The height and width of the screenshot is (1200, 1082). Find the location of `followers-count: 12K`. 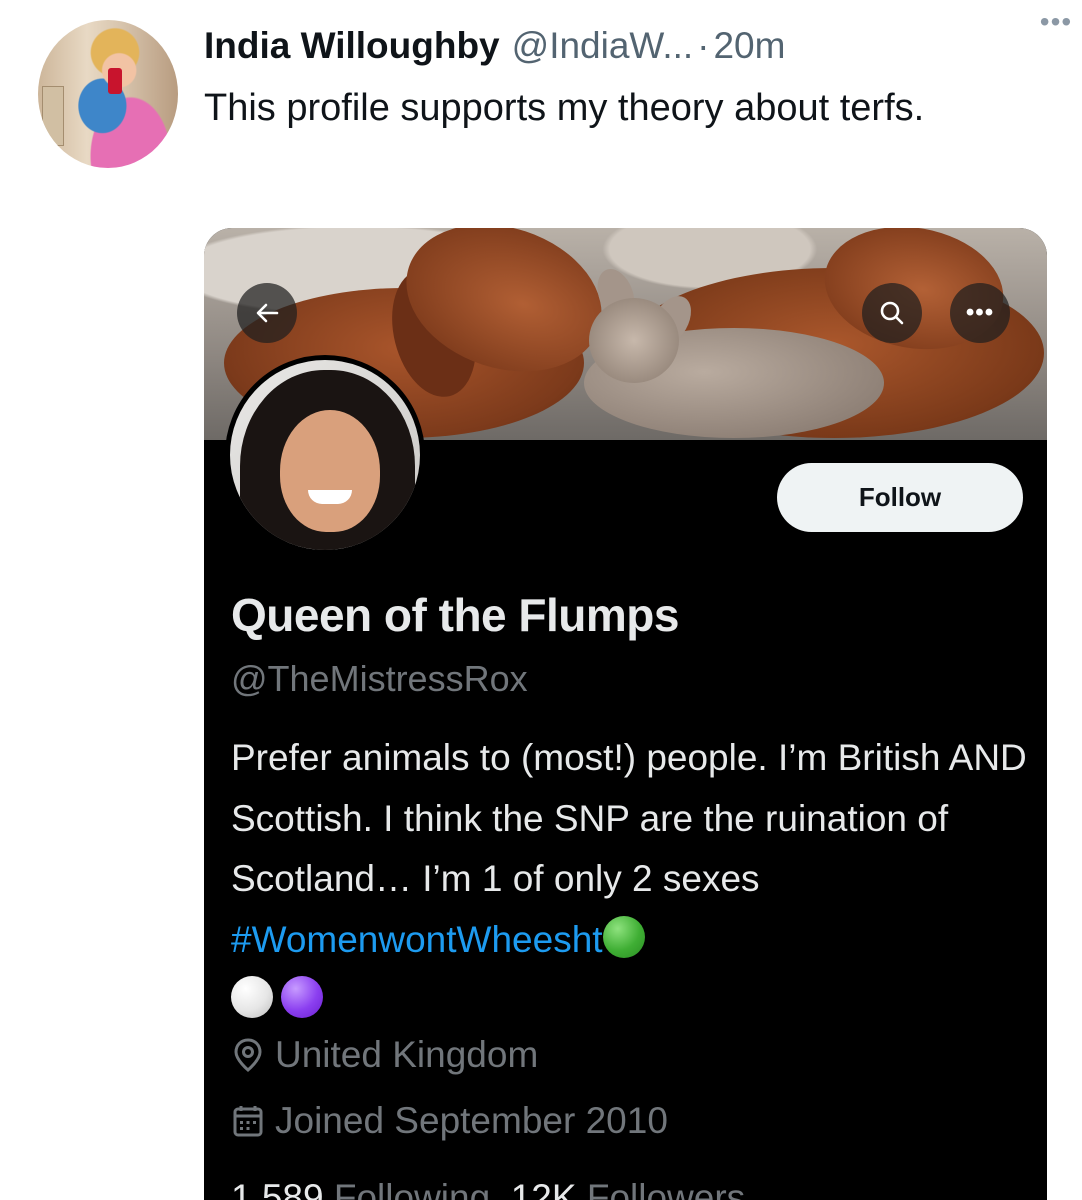

followers-count: 12K is located at coordinates (544, 1188).